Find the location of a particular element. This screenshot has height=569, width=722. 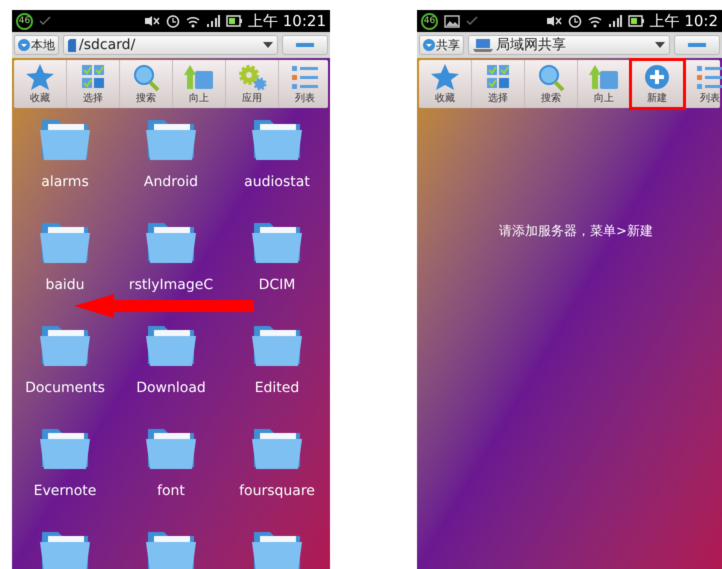

folder-name: Documents is located at coordinates (65, 388).